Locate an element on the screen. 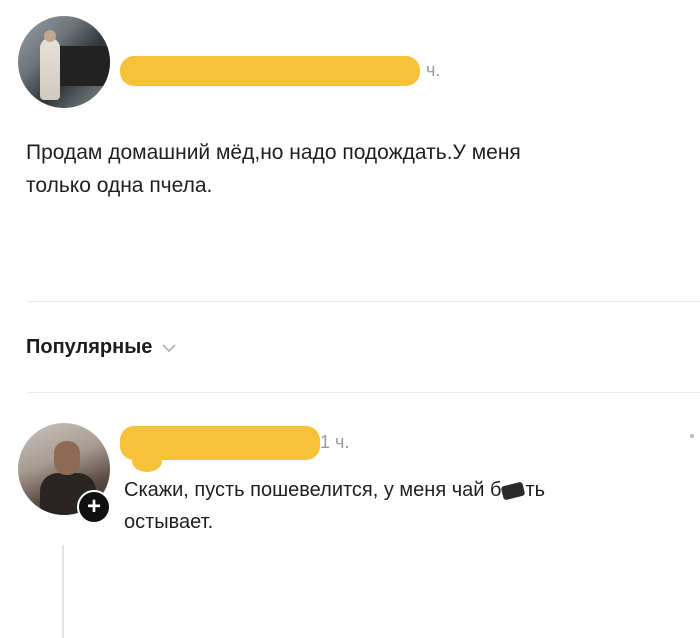 The height and width of the screenshot is (638, 700). avatar-photo-head is located at coordinates (50, 36).